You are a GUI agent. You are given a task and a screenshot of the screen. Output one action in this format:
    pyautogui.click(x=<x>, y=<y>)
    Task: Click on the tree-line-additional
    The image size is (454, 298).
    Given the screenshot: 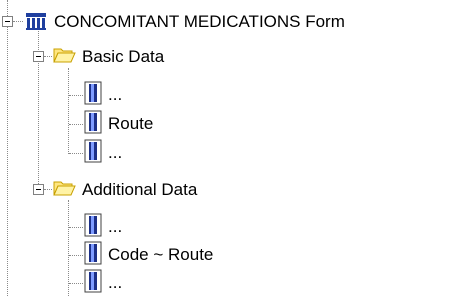 What is the action you would take?
    pyautogui.click(x=48, y=189)
    